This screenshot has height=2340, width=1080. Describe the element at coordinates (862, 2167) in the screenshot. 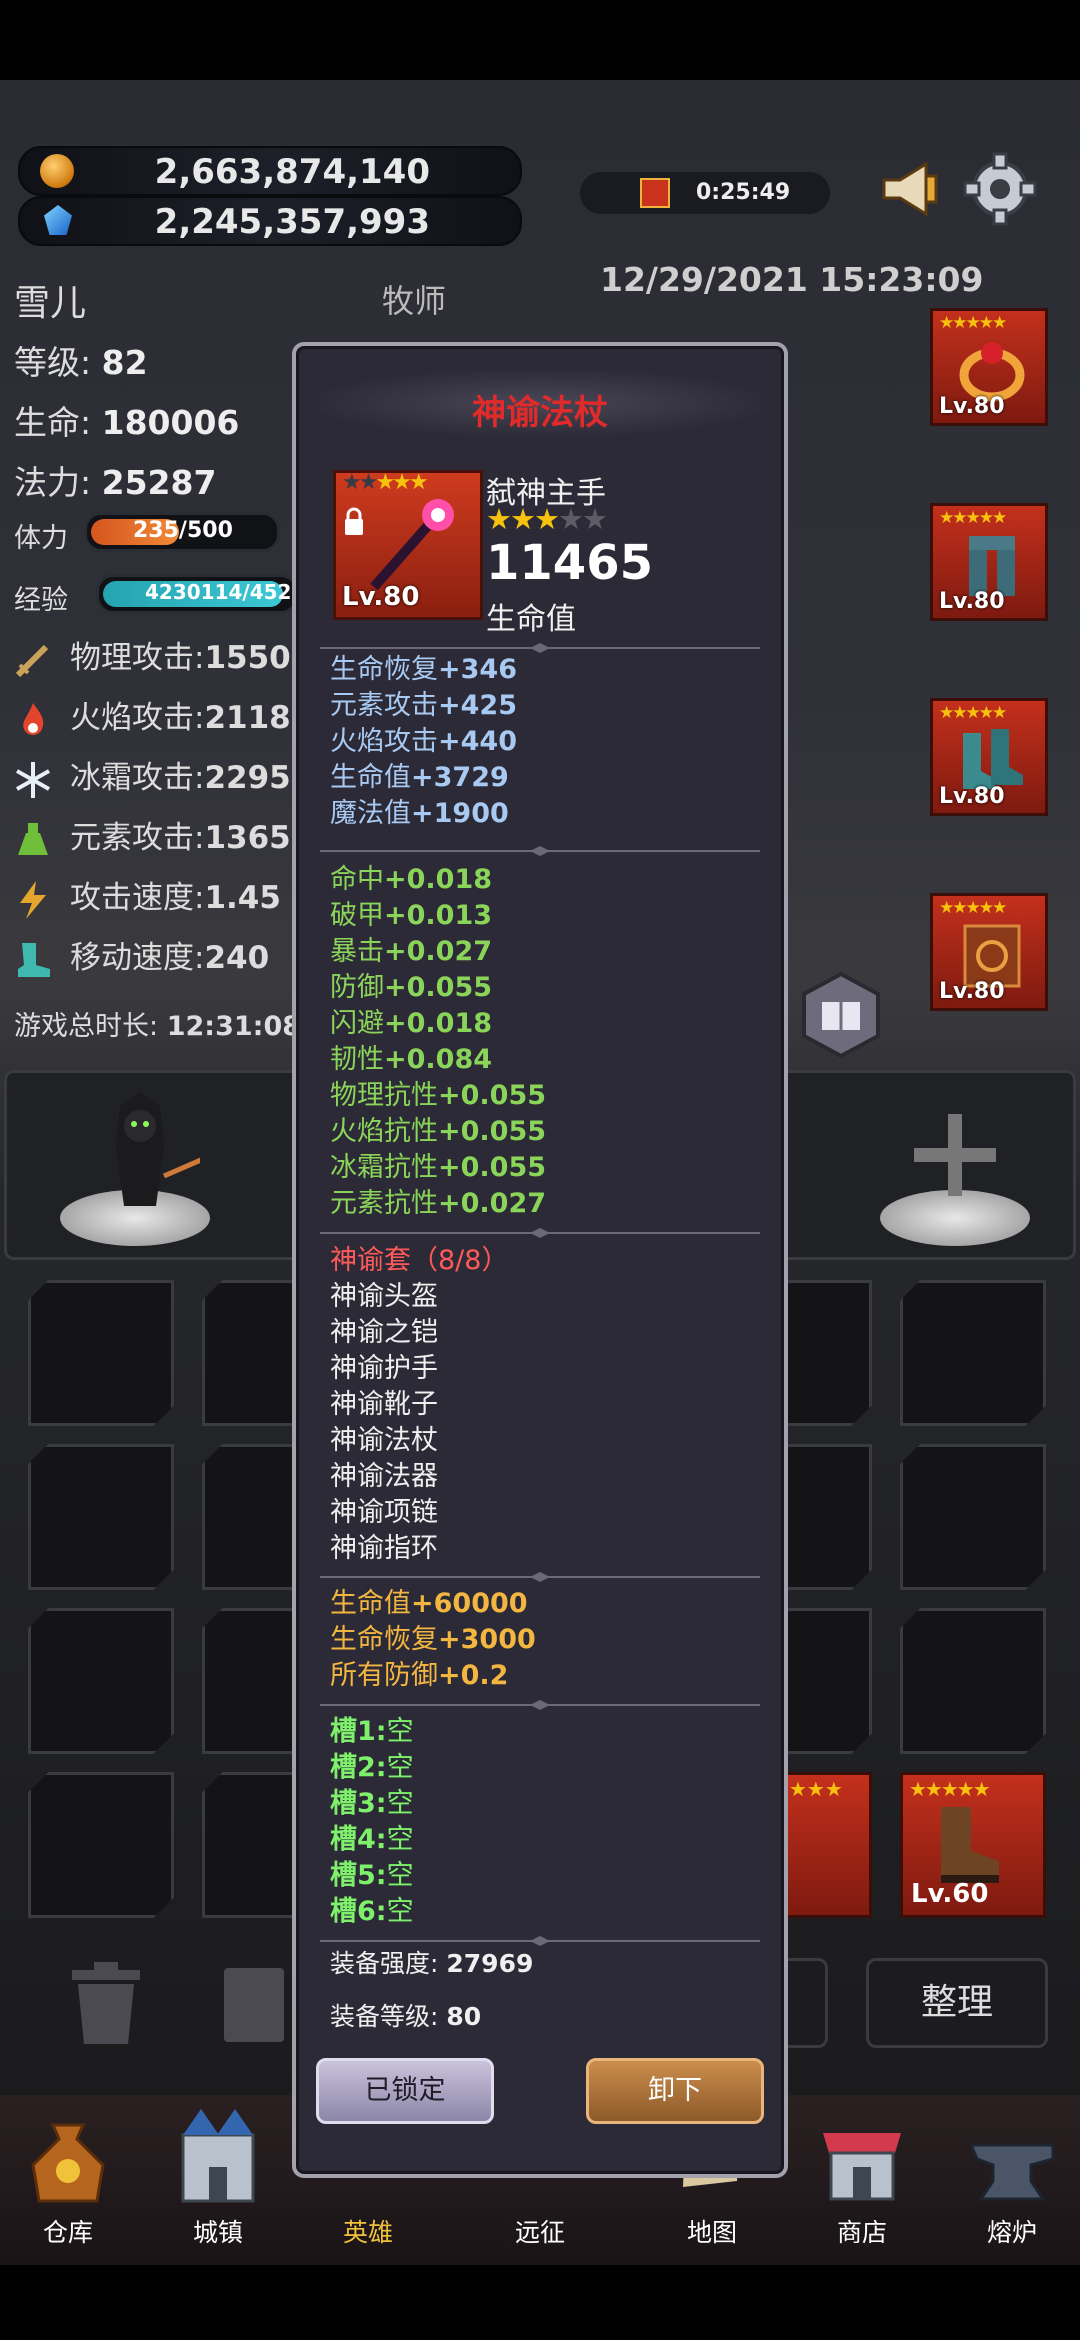

I see `shop-icon` at that location.